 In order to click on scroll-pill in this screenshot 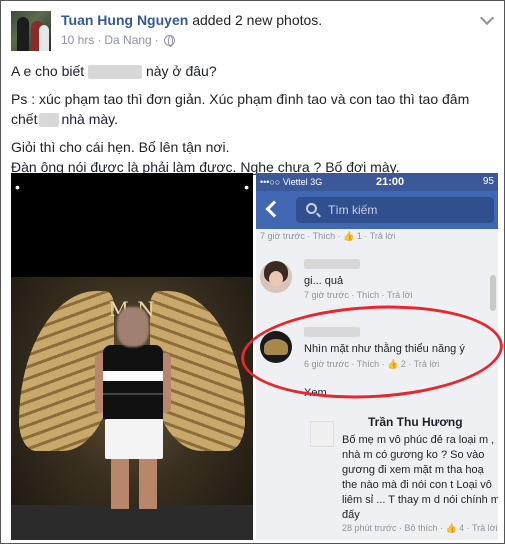, I will do `click(493, 293)`.